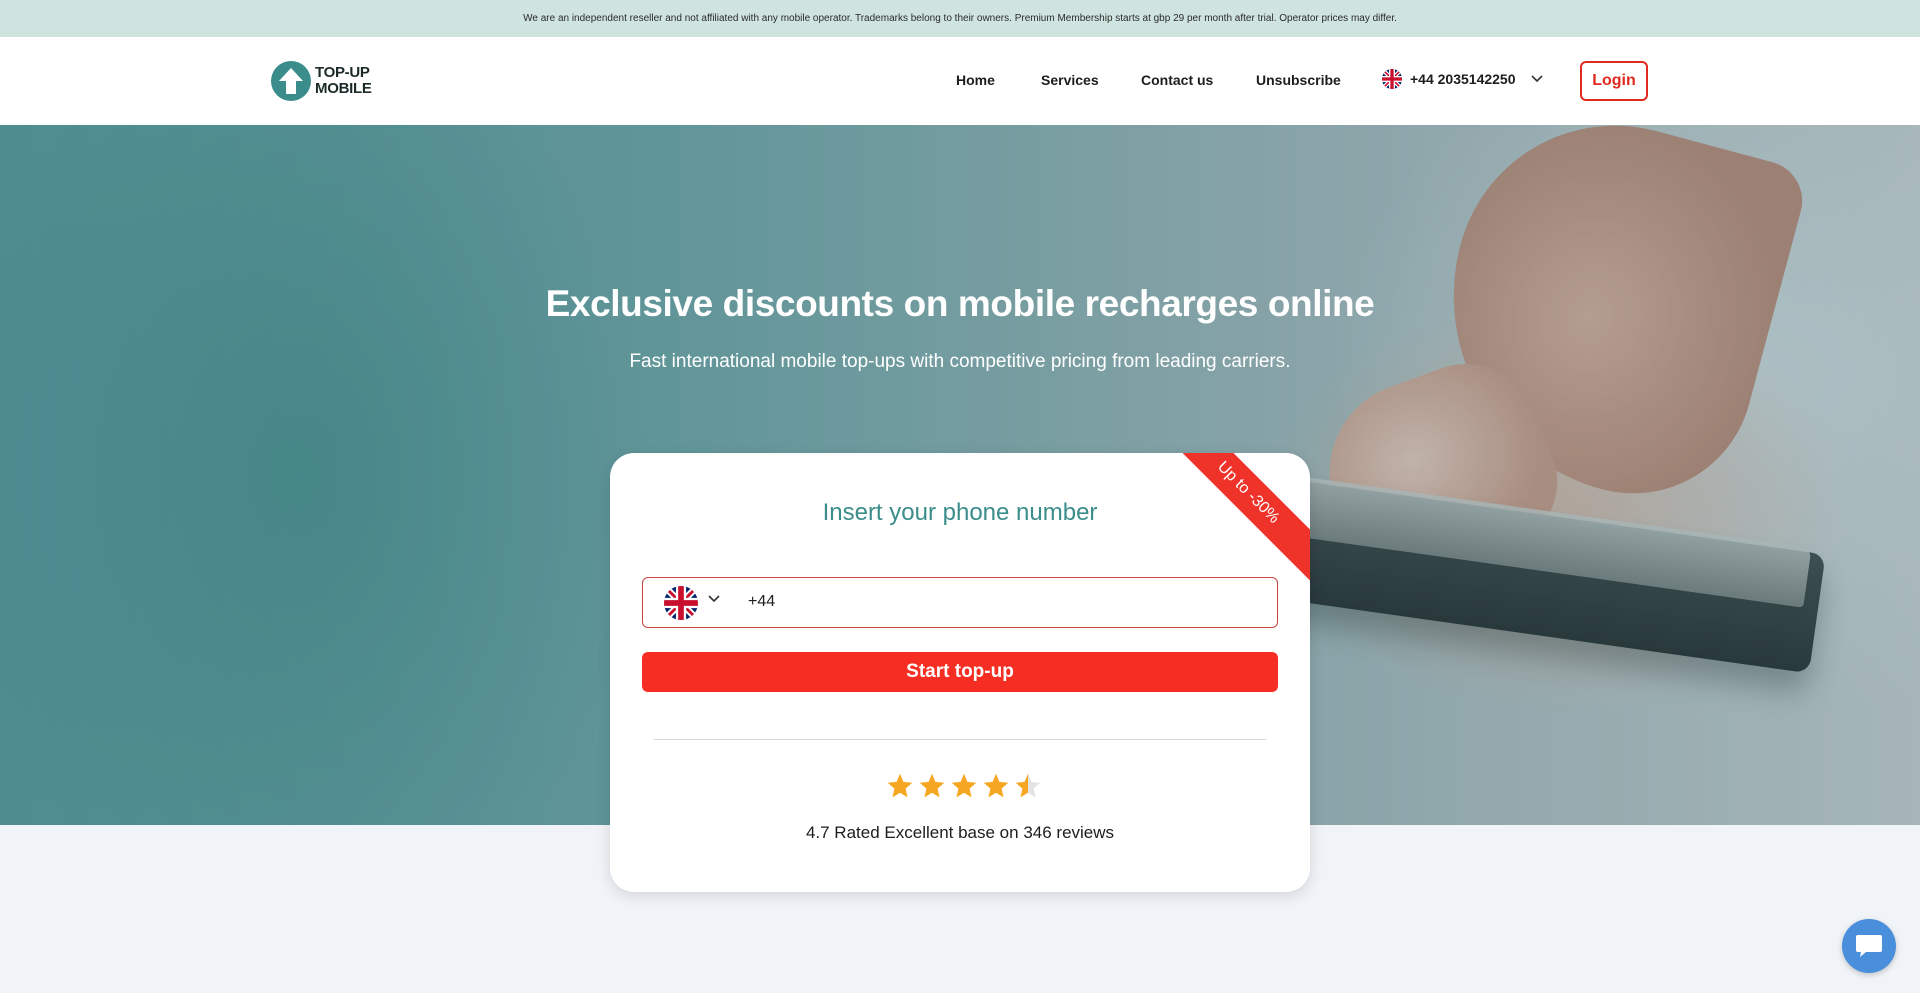 This screenshot has width=1920, height=993. Describe the element at coordinates (1177, 80) in the screenshot. I see `nav-contact-us: Contact us` at that location.